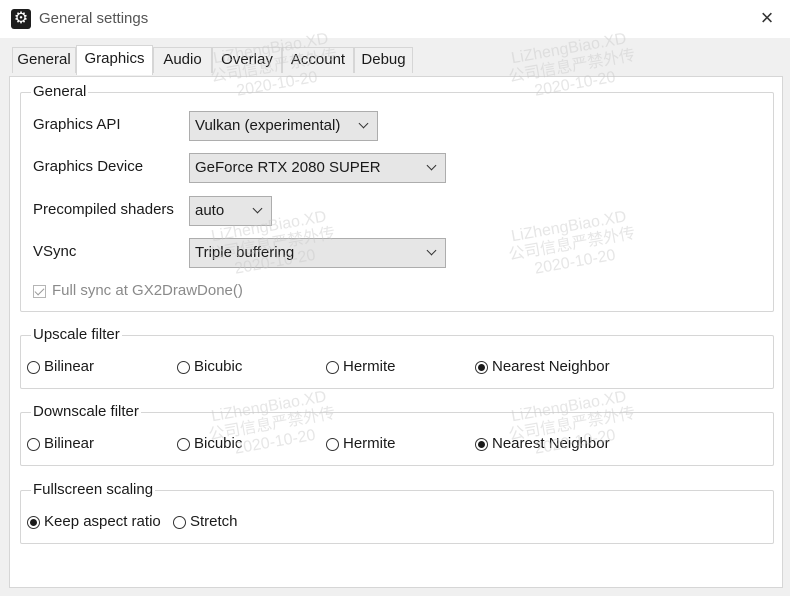  I want to click on full-sync-label: Full sync at GX2DrawDone(), so click(147, 290).